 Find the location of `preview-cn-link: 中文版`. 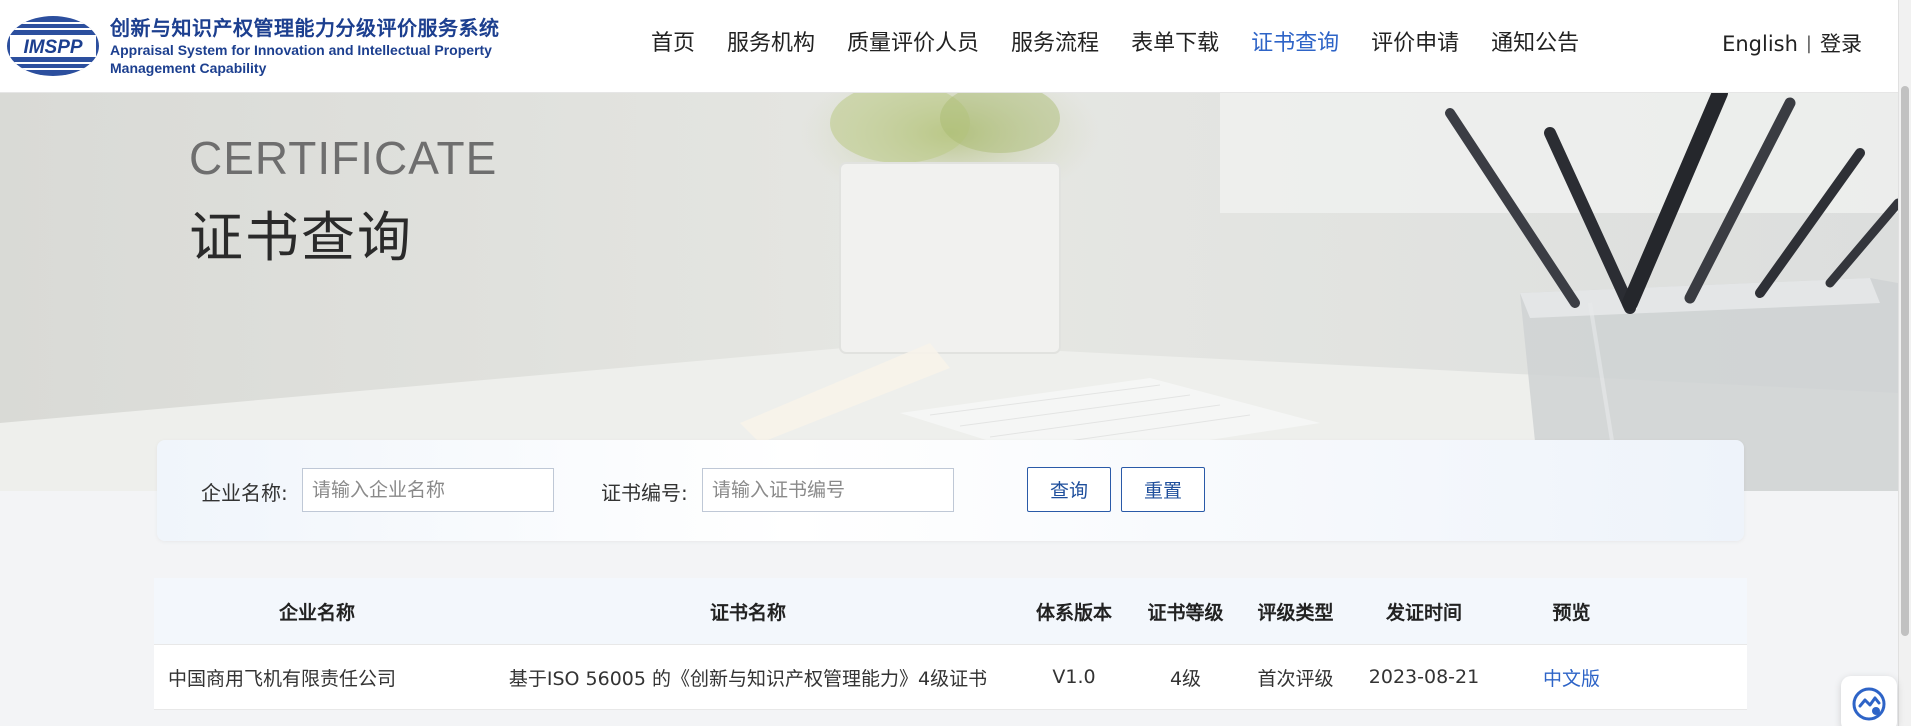

preview-cn-link: 中文版 is located at coordinates (1571, 677).